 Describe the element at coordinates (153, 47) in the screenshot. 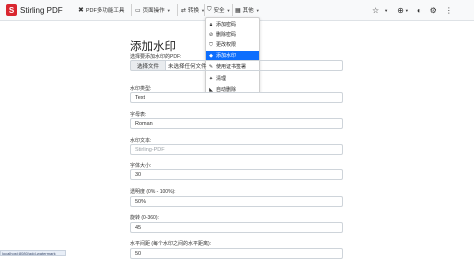

I see `page-title: 添加水印` at that location.